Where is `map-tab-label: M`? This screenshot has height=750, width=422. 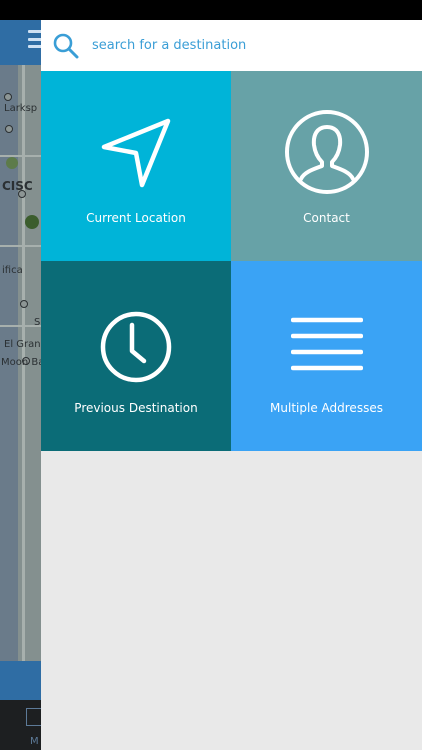 map-tab-label: M is located at coordinates (34, 741).